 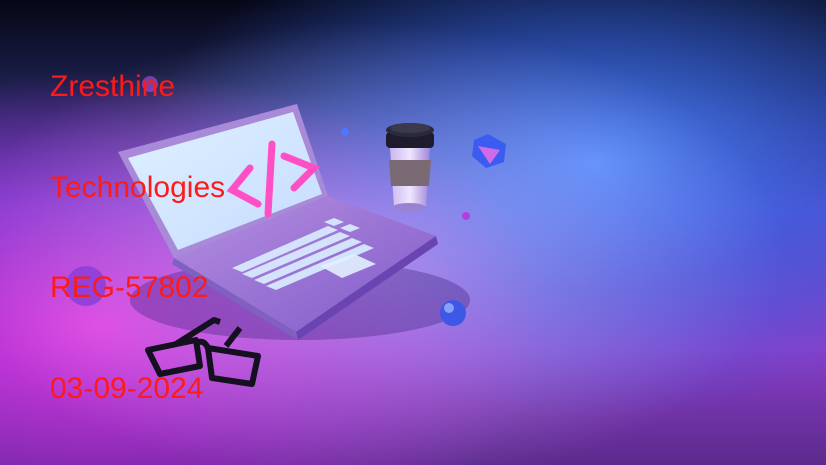 What do you see at coordinates (129, 287) in the screenshot?
I see `registration-number: REG-57802` at bounding box center [129, 287].